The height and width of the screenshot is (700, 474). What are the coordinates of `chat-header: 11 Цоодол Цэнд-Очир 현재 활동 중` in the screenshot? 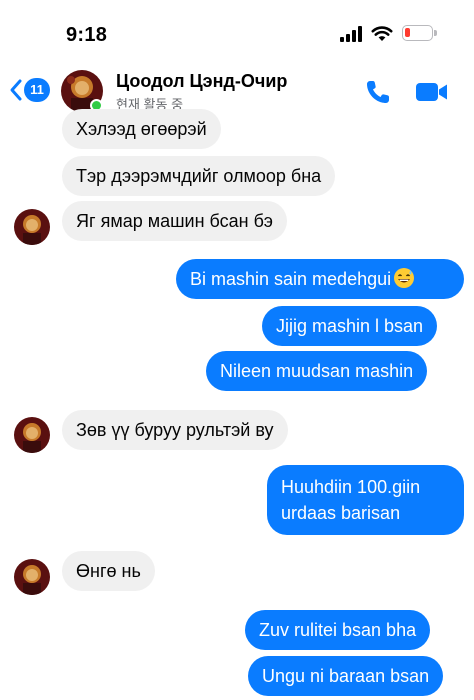 It's located at (237, 90).